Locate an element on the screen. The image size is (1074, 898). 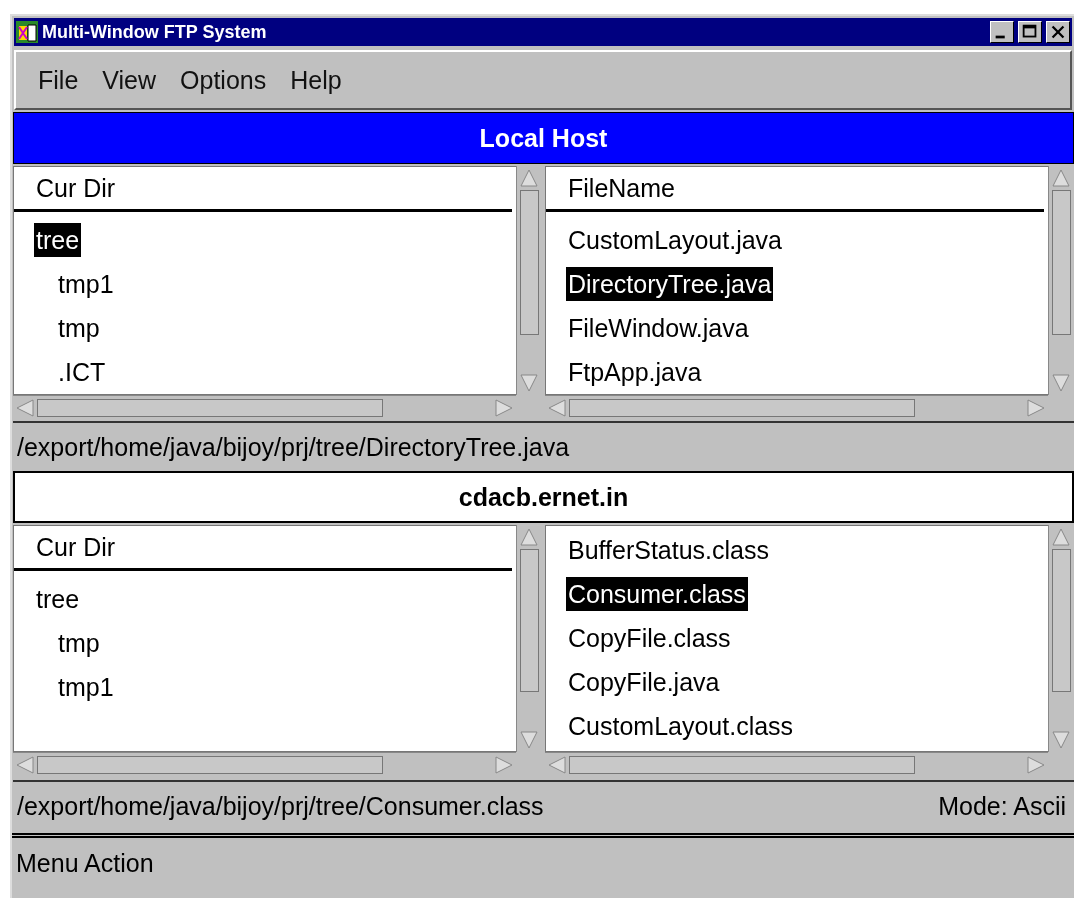
host-title-bar: Local Host is located at coordinates (543, 138).